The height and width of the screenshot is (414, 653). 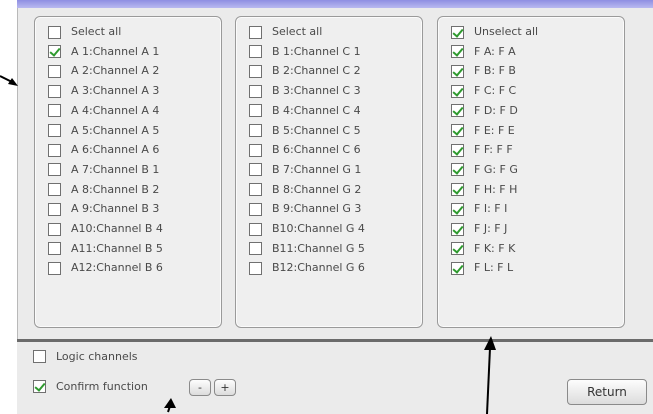 I want to click on column-f-channel-5-checkbox, so click(x=457, y=130).